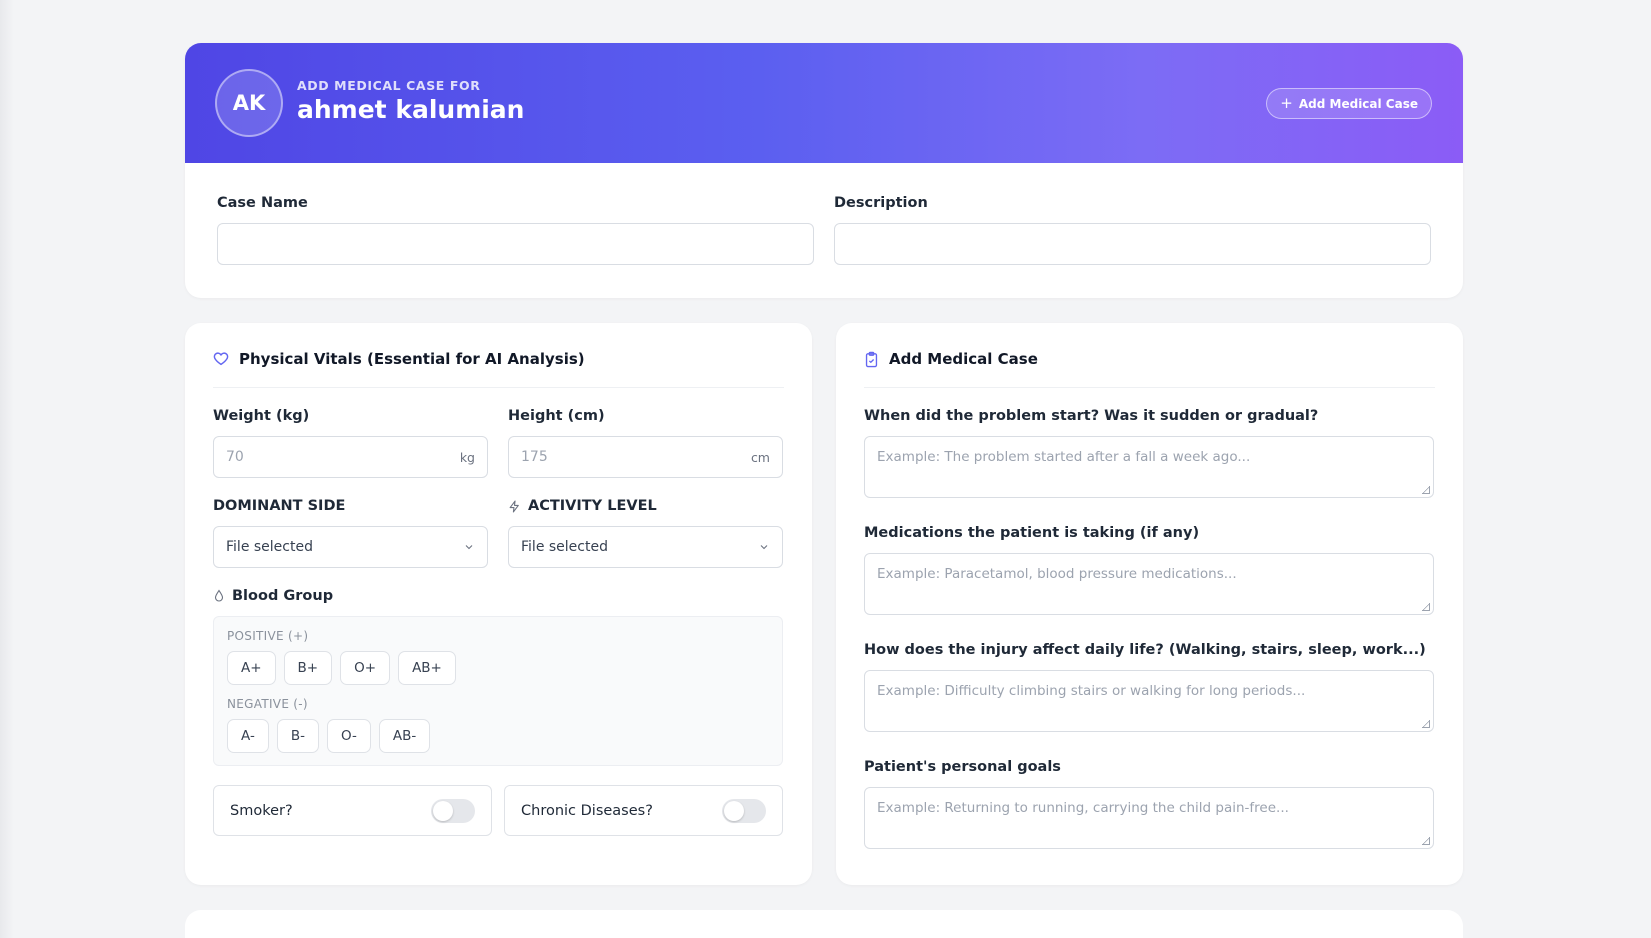  Describe the element at coordinates (269, 547) in the screenshot. I see `dominant-side-value: File selected` at that location.